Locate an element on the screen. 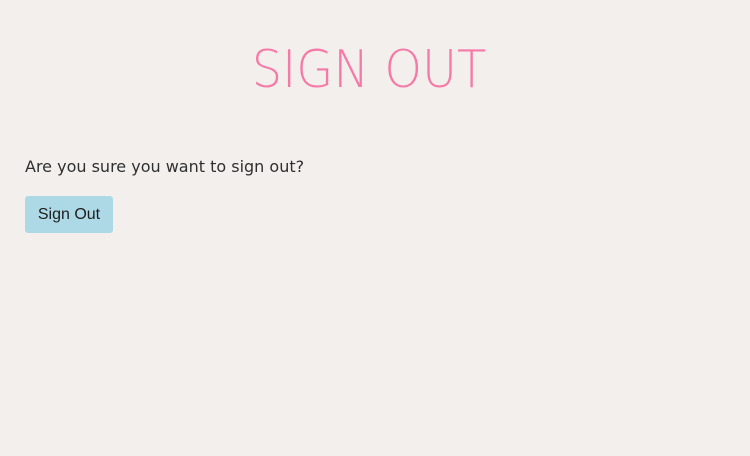 Image resolution: width=750 pixels, height=456 pixels. sign-out-confirmation-message: Are you sure you want to sign out? is located at coordinates (165, 166).